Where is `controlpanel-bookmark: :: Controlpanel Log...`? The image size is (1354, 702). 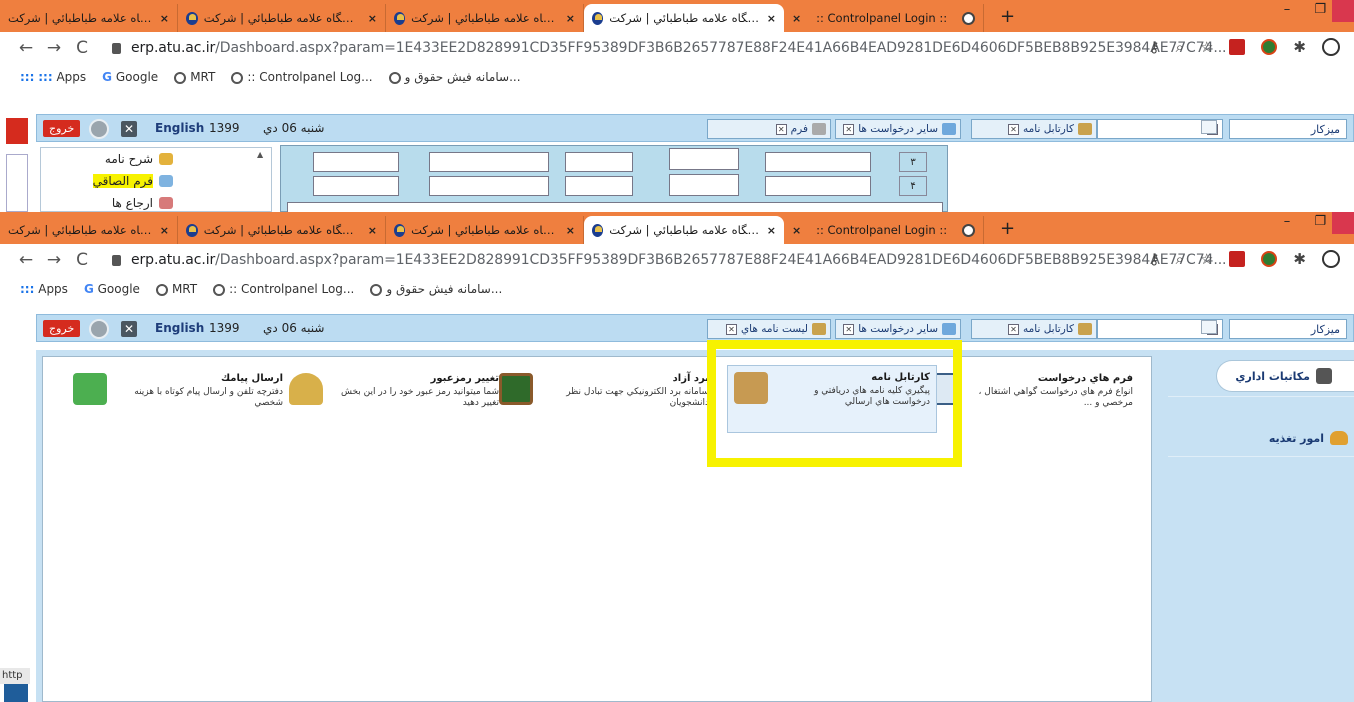
controlpanel-bookmark: :: Controlpanel Log... is located at coordinates (302, 77).